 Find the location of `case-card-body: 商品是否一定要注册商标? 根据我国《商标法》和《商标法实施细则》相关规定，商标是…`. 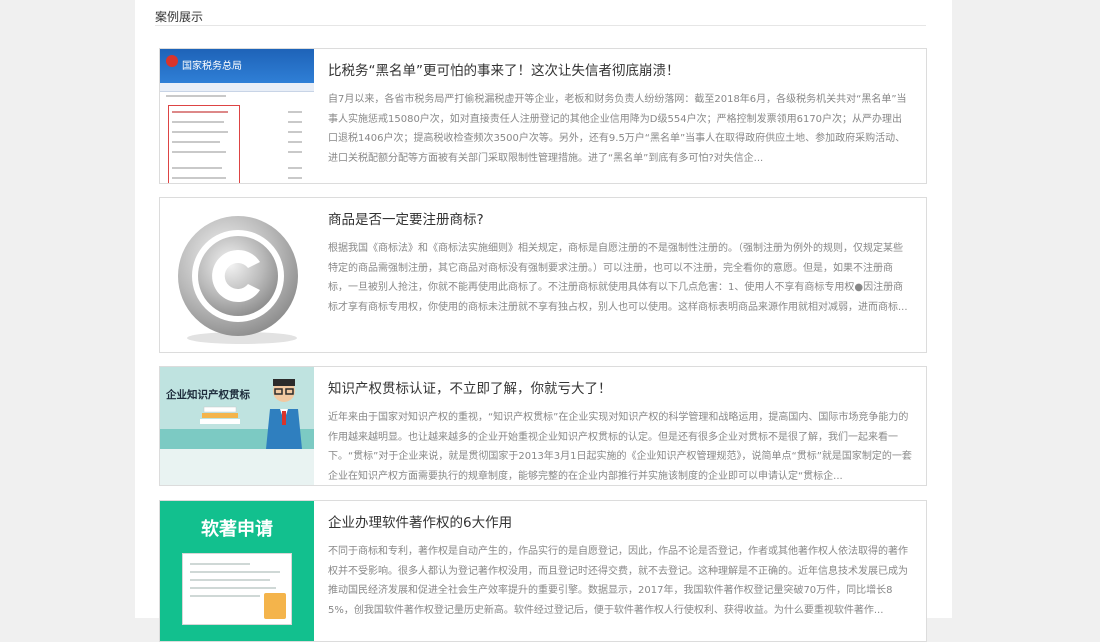

case-card-body: 商品是否一定要注册商标? 根据我国《商标法》和《商标法实施细则》相关规定，商标是… is located at coordinates (620, 257).